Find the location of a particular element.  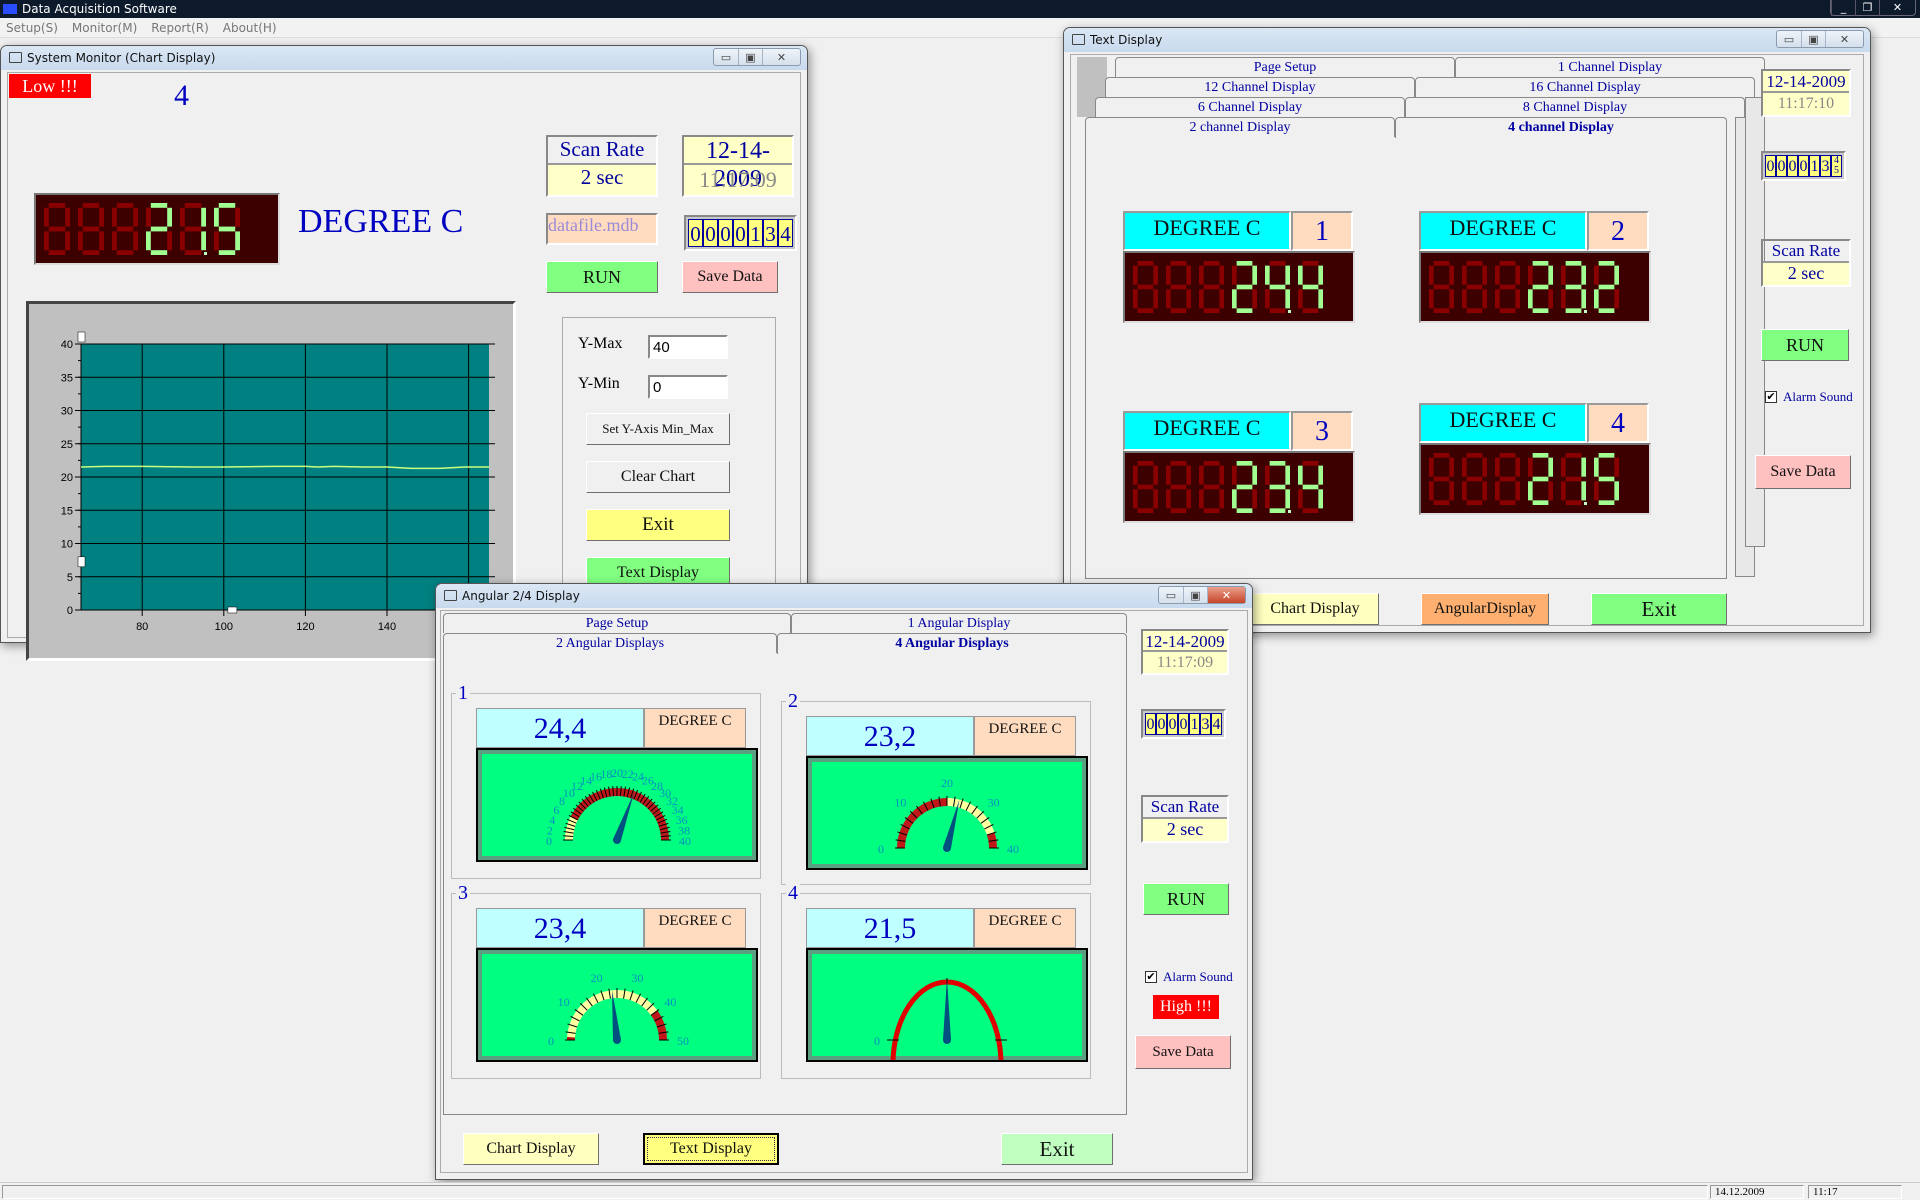

gauge-number: 1 is located at coordinates (463, 693).